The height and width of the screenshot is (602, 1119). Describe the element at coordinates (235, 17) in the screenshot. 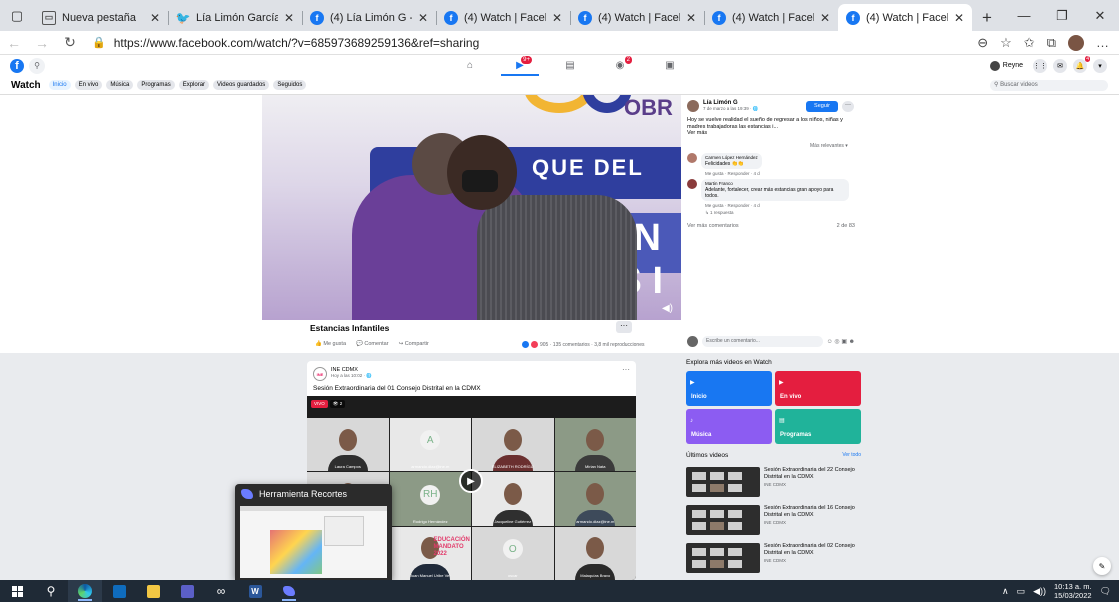

I see `browser-tab: 🐦 Lía Limón García en Twitter ✕` at that location.